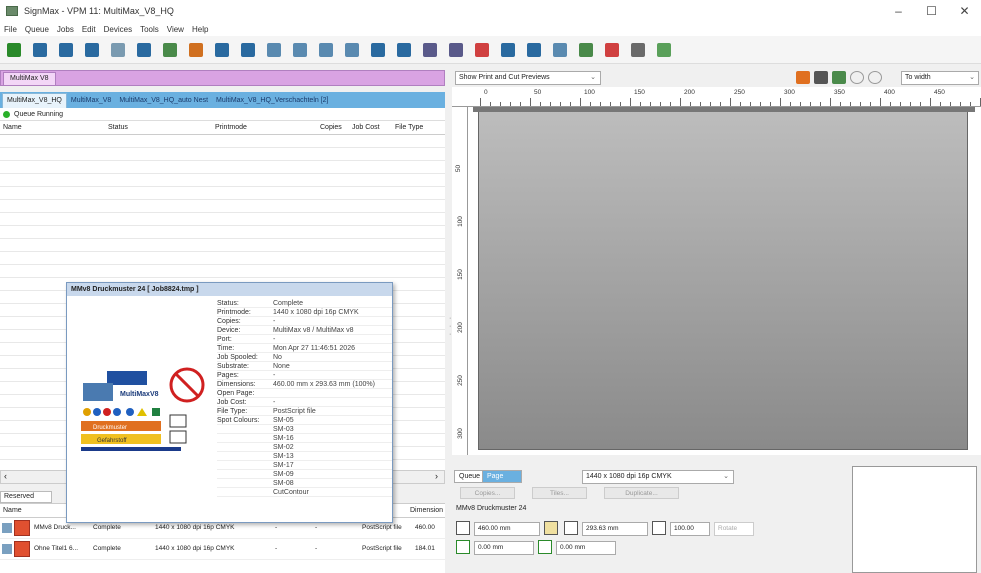  I want to click on row-dimension: 184.01, so click(425, 548).